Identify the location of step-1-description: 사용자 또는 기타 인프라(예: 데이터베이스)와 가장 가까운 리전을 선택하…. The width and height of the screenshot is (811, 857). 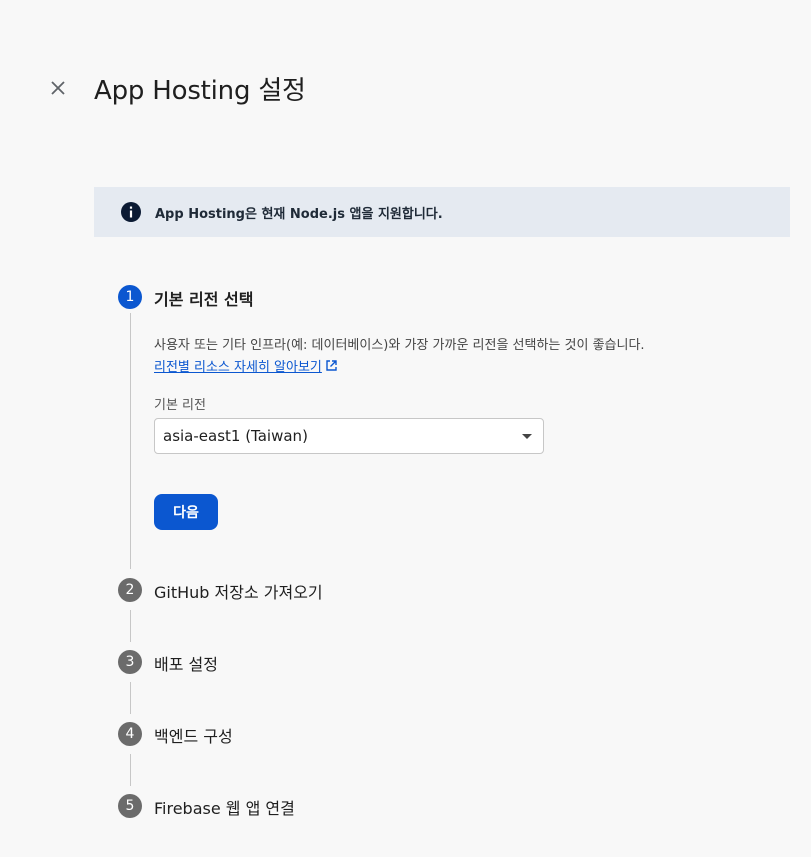
(399, 345).